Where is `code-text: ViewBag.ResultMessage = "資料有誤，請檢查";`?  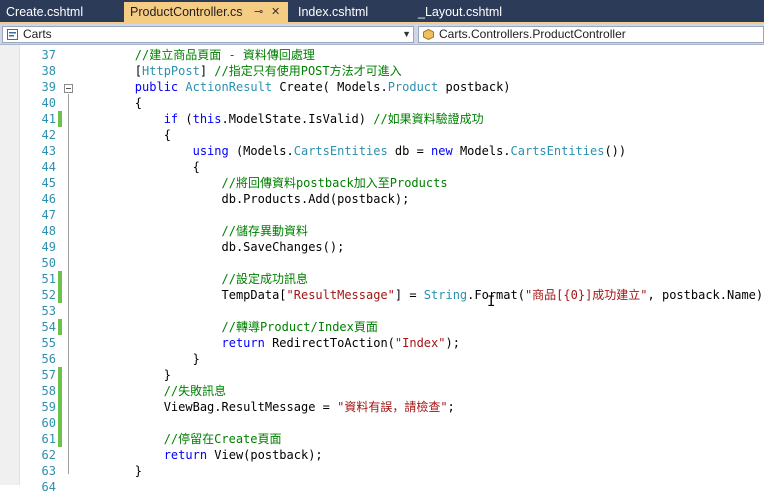
code-text: ViewBag.ResultMessage = "資料有誤，請檢查"; is located at coordinates (266, 407).